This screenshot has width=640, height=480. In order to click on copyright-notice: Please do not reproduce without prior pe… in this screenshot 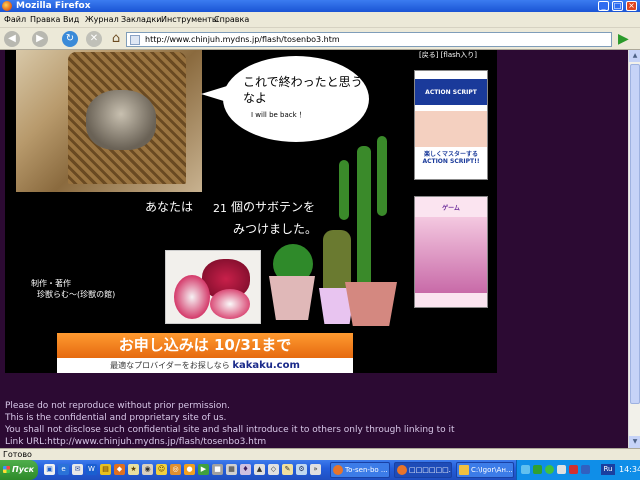, I will do `click(315, 424)`.